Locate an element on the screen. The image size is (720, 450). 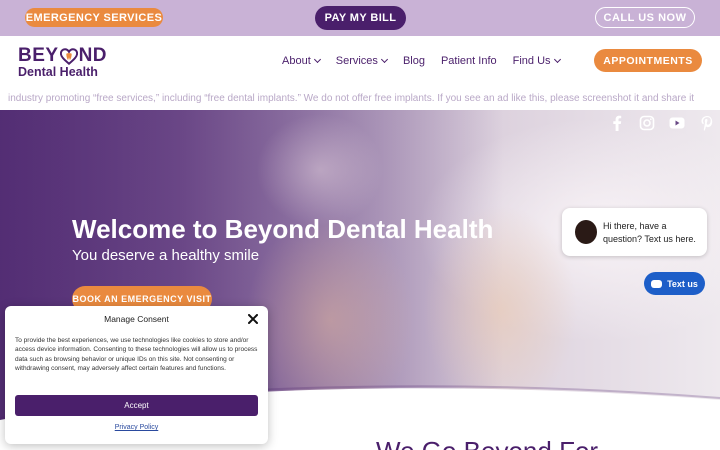
logo-wordmark: BEY ND is located at coordinates (62, 56).